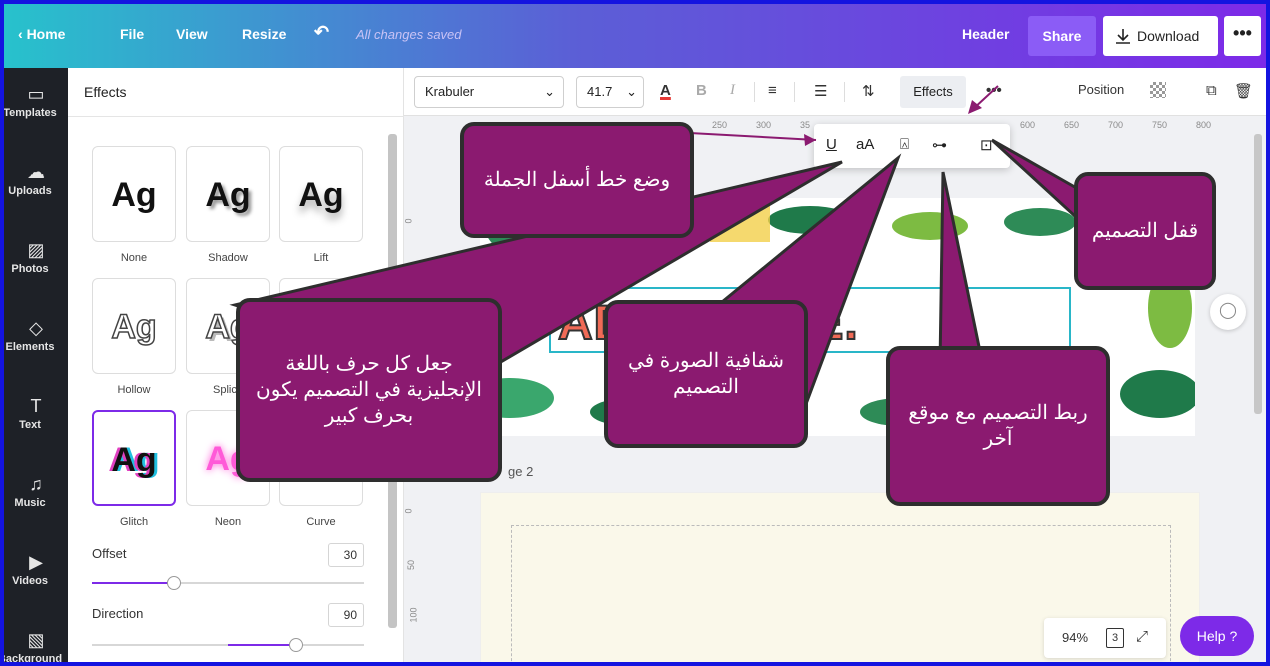  I want to click on ruler-tick: 750, so click(1160, 125).